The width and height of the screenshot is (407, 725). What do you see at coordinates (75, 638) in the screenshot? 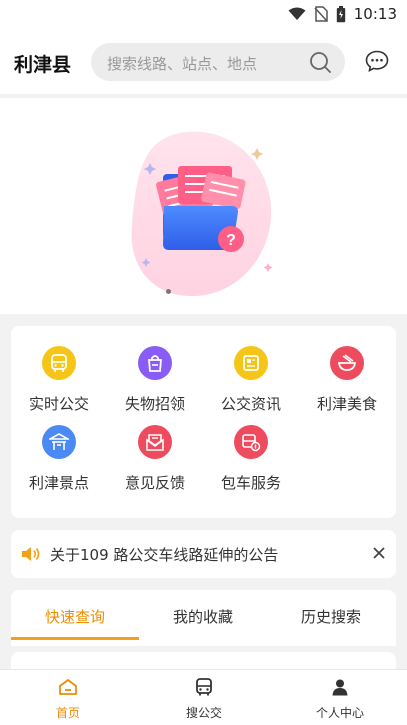
I see `active-tab-indicator` at bounding box center [75, 638].